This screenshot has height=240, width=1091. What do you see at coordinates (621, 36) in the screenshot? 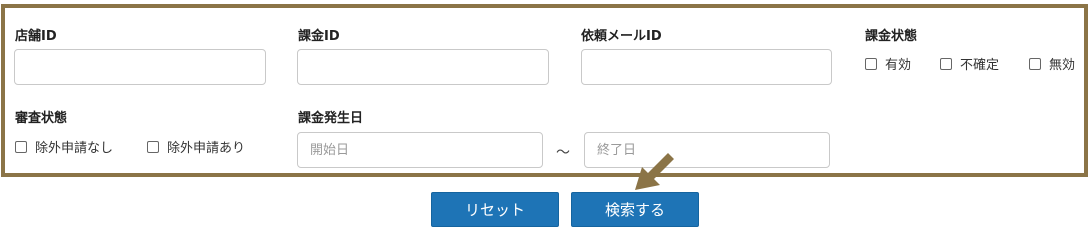
I see `request-mail-id-label: 依頼メールID` at bounding box center [621, 36].